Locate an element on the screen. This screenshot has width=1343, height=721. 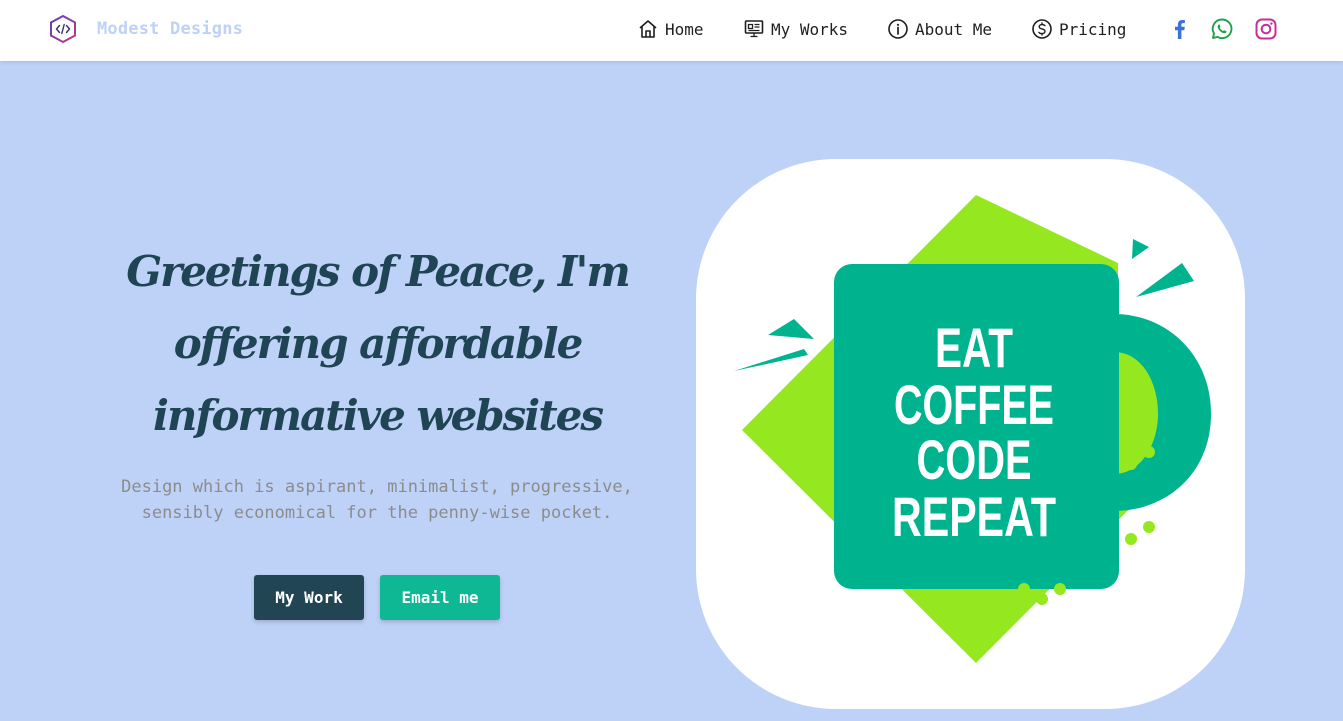
email-me-button: Email me is located at coordinates (440, 597).